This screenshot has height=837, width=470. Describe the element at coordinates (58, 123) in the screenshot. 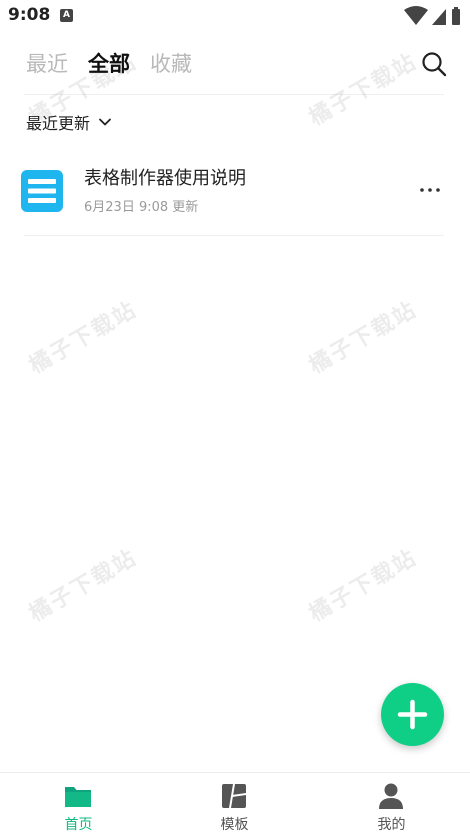

I see `sort-label: 最近更新` at that location.